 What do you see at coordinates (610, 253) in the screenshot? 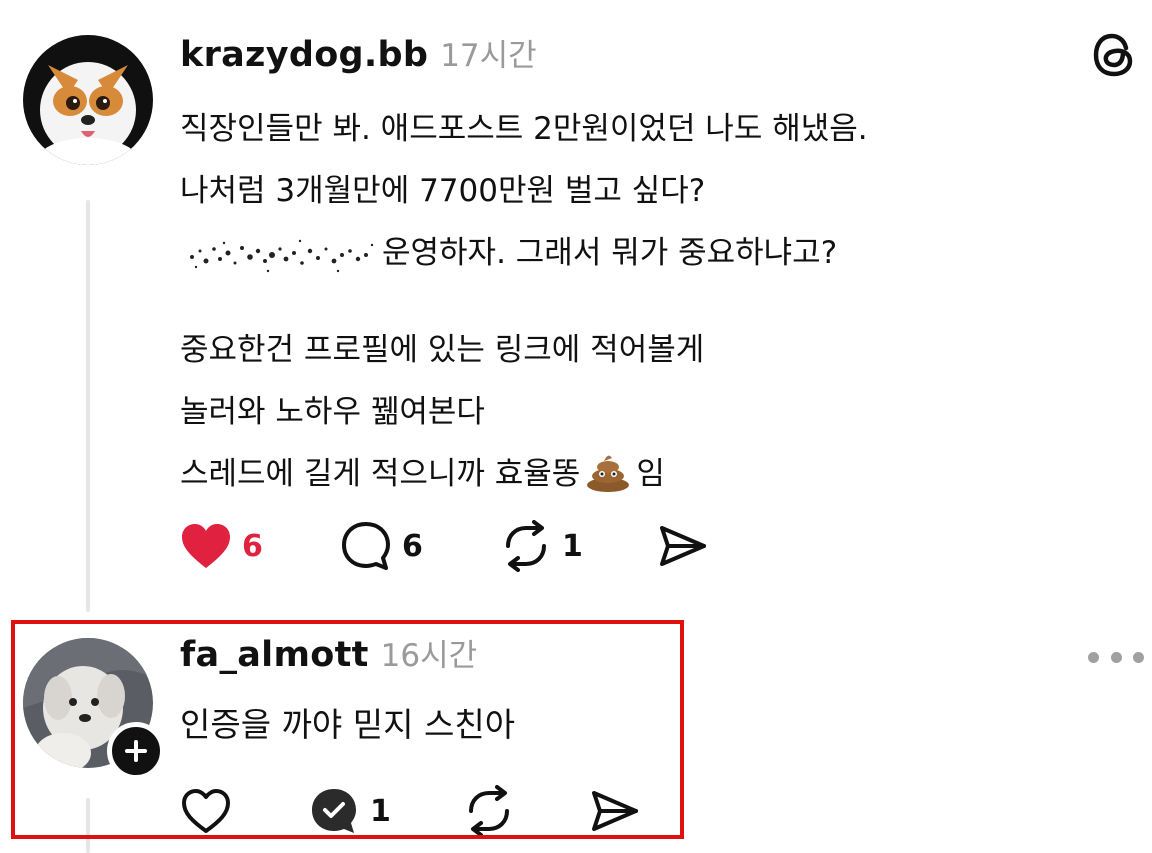
I see `post-line-text: 운영하자. 그래서 뭐가 중요하냐고?` at bounding box center [610, 253].